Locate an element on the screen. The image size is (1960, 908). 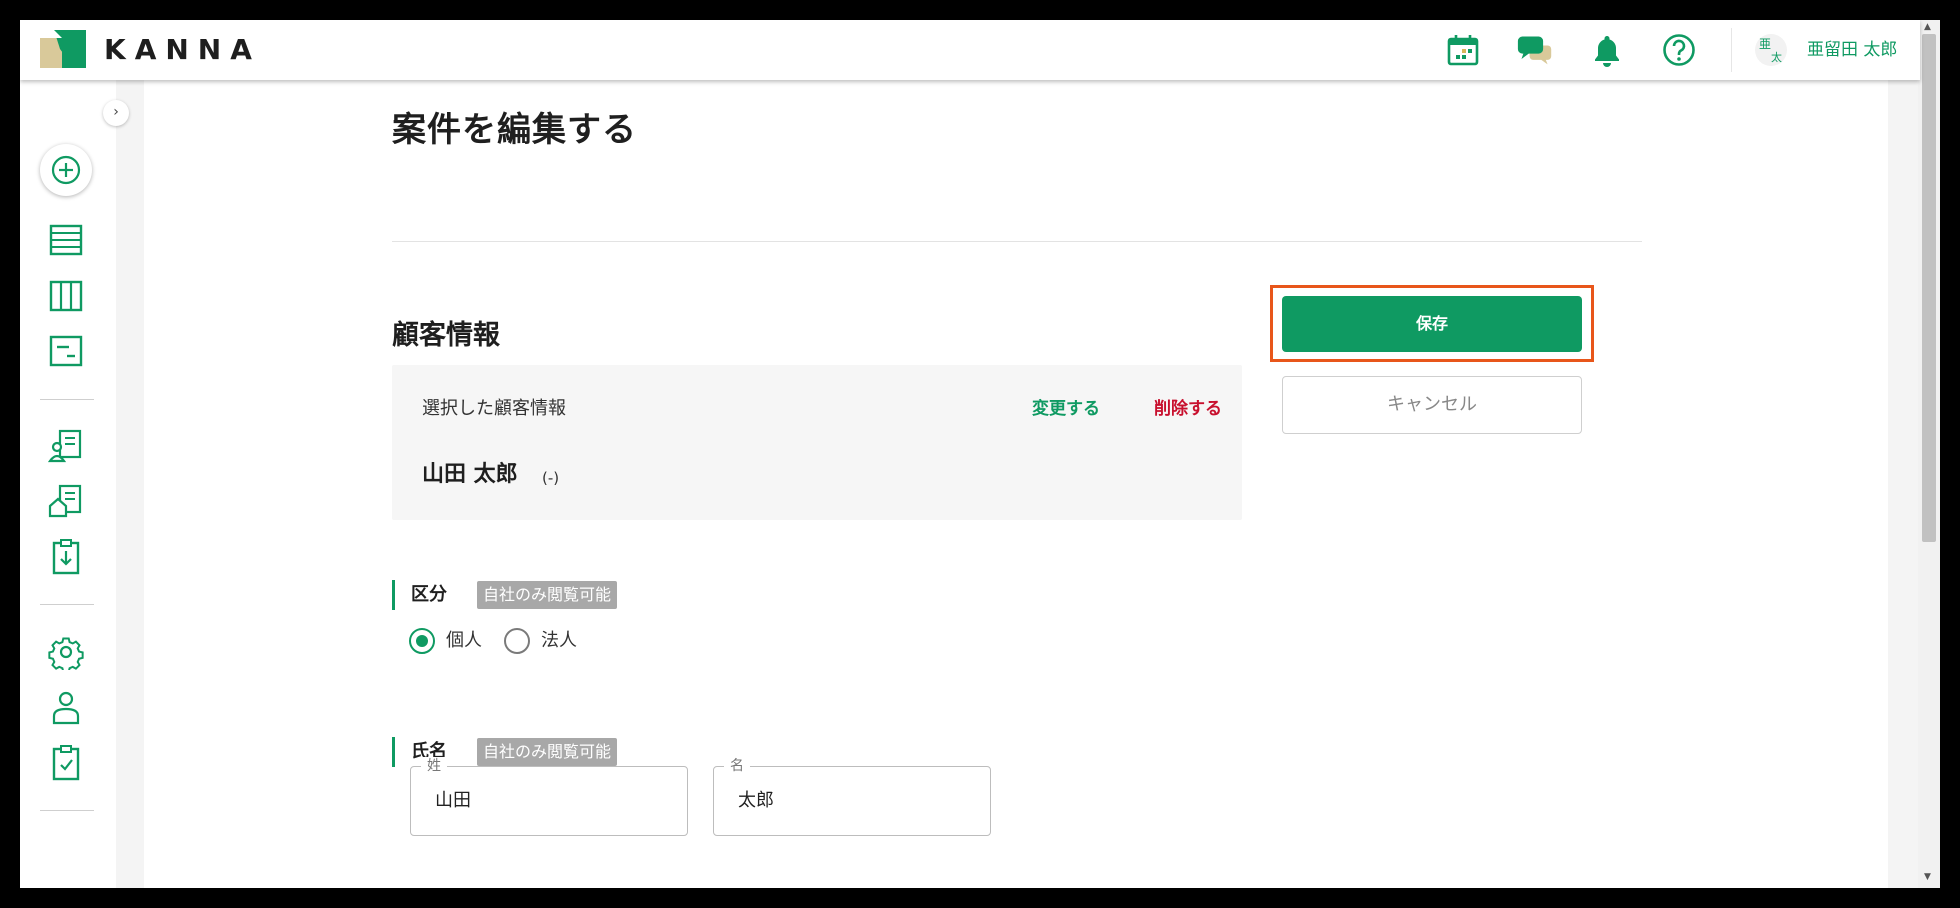
help-button is located at coordinates (1679, 50).